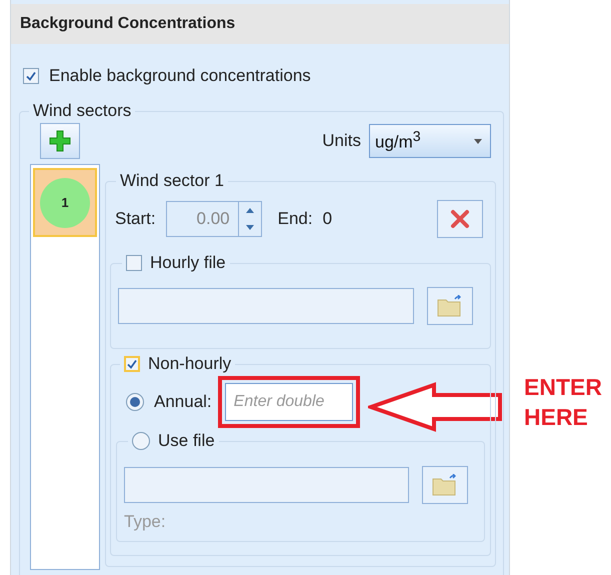 Image resolution: width=611 pixels, height=575 pixels. Describe the element at coordinates (288, 402) in the screenshot. I see `annual-input-field: Enter double` at that location.